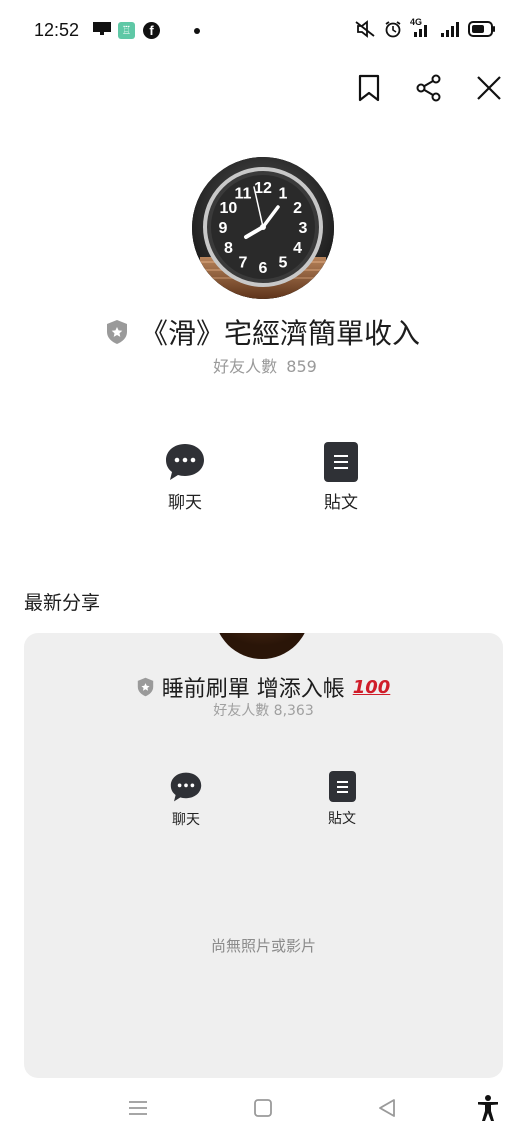  I want to click on signal-icon, so click(450, 29).